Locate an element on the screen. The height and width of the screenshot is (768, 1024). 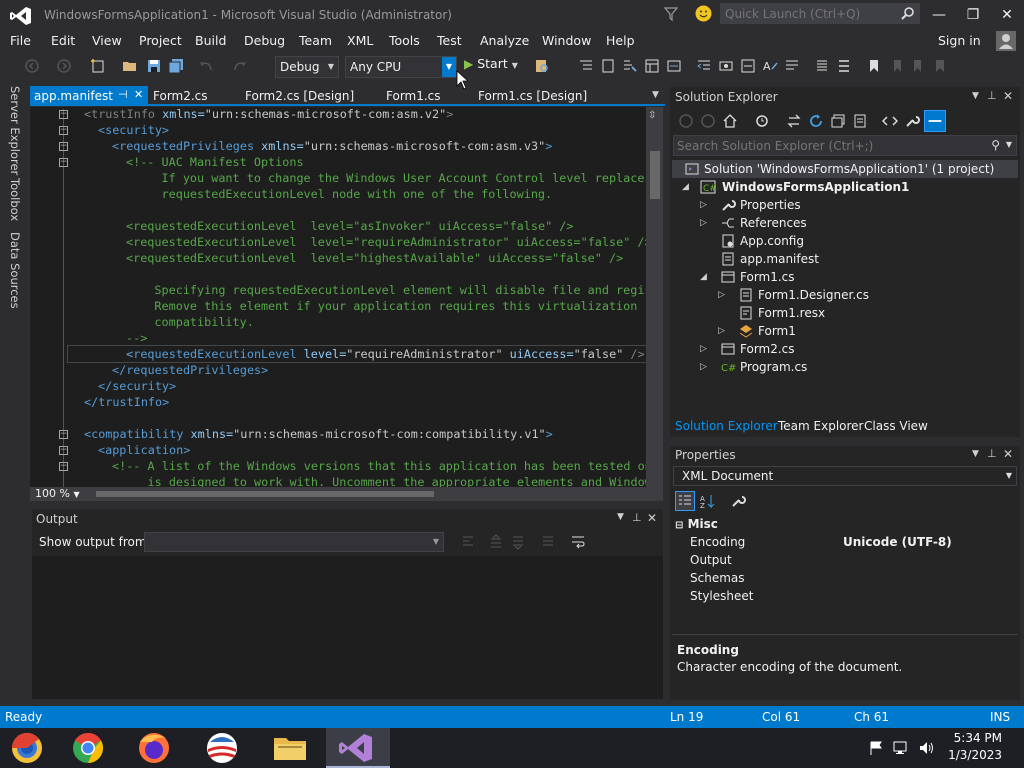
tab-data-sources: Data Sources is located at coordinates (15, 270).